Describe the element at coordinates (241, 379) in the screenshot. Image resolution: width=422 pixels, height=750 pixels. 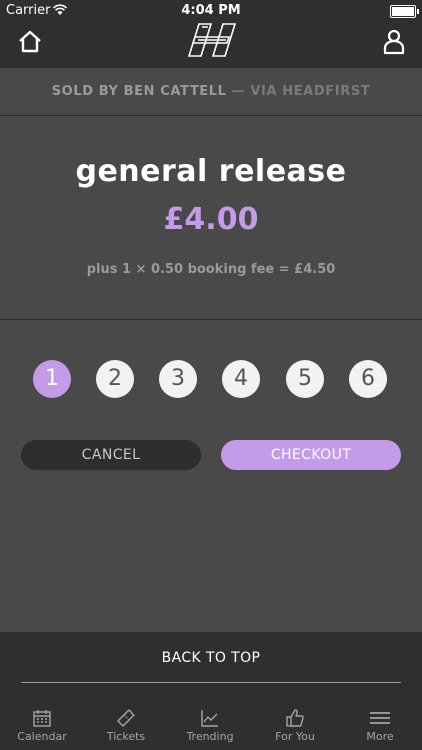
I see `quantity-option-4: 4` at that location.